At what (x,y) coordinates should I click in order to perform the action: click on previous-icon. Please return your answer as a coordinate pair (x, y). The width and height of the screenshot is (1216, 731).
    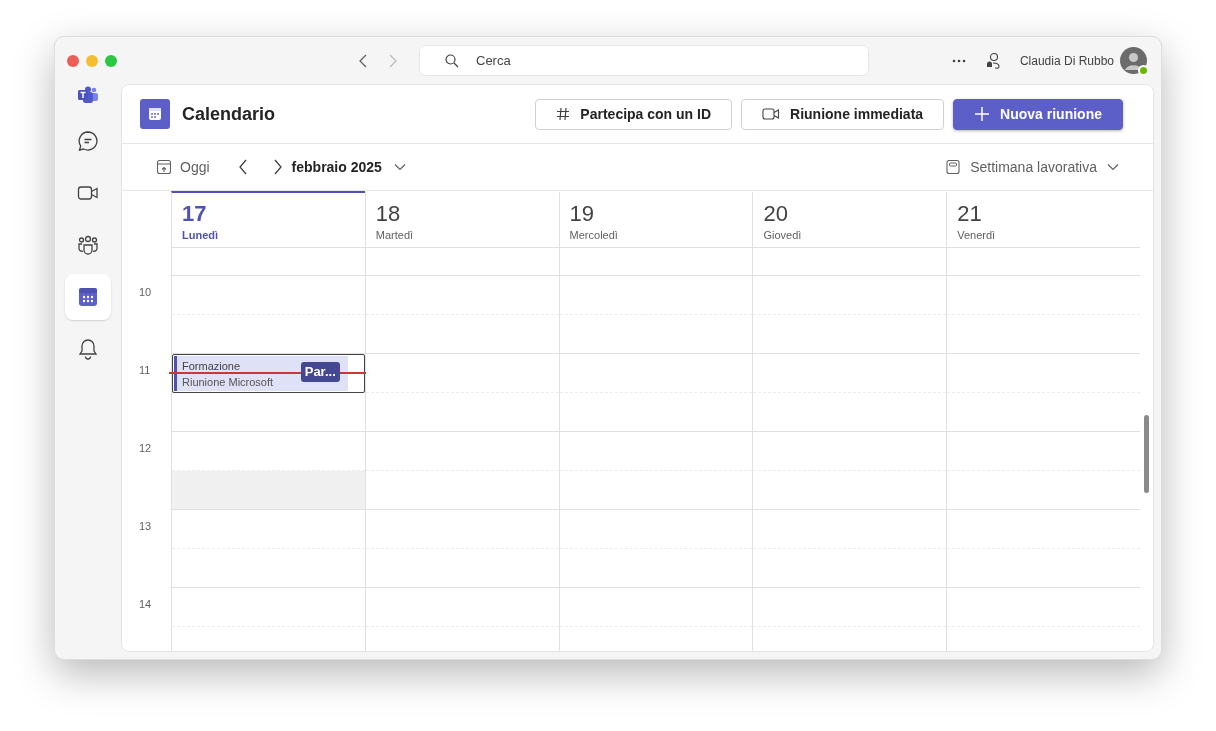
    Looking at the image, I should click on (242, 167).